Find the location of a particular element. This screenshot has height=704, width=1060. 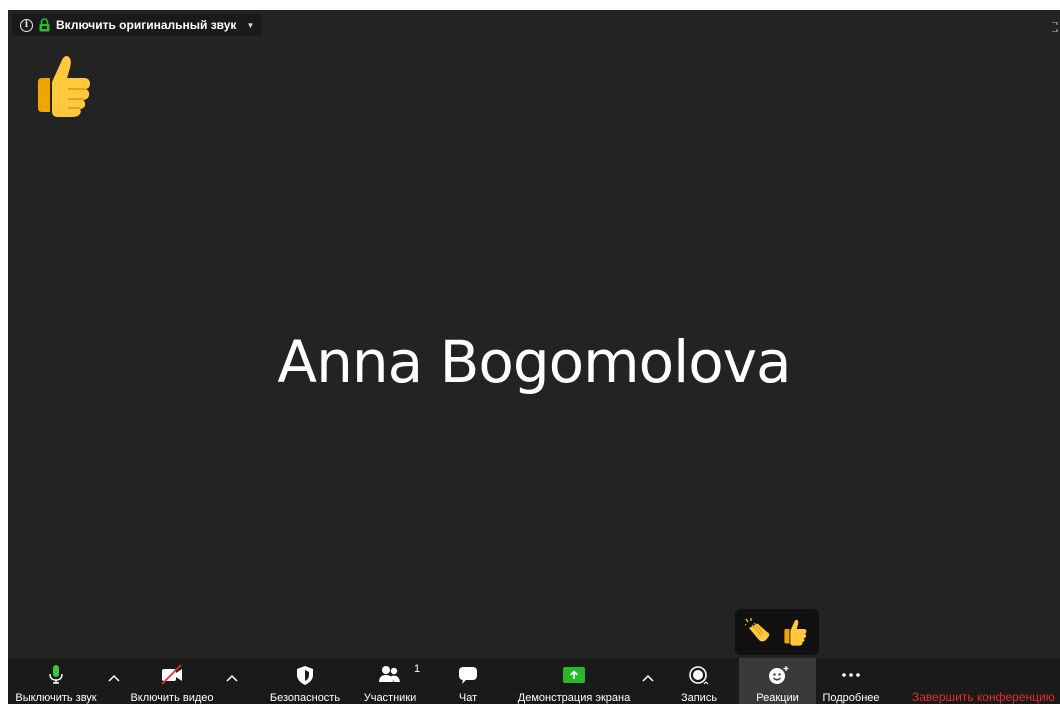

participants-icon is located at coordinates (389, 674).